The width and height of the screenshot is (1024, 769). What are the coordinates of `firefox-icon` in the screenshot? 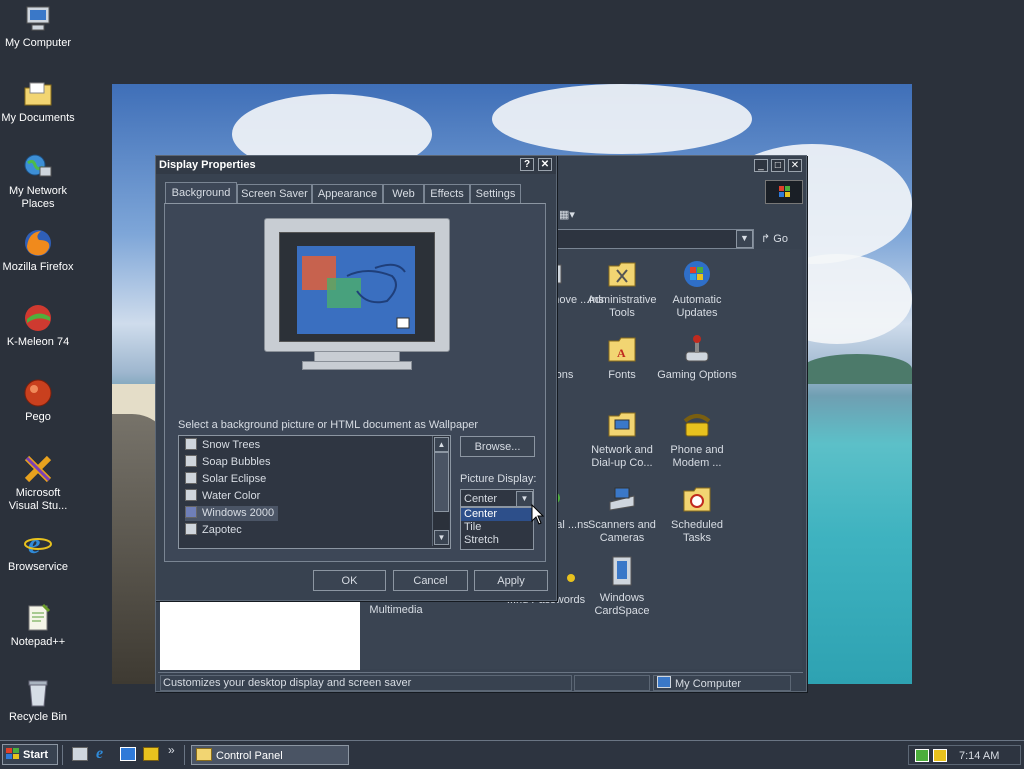 It's located at (38, 243).